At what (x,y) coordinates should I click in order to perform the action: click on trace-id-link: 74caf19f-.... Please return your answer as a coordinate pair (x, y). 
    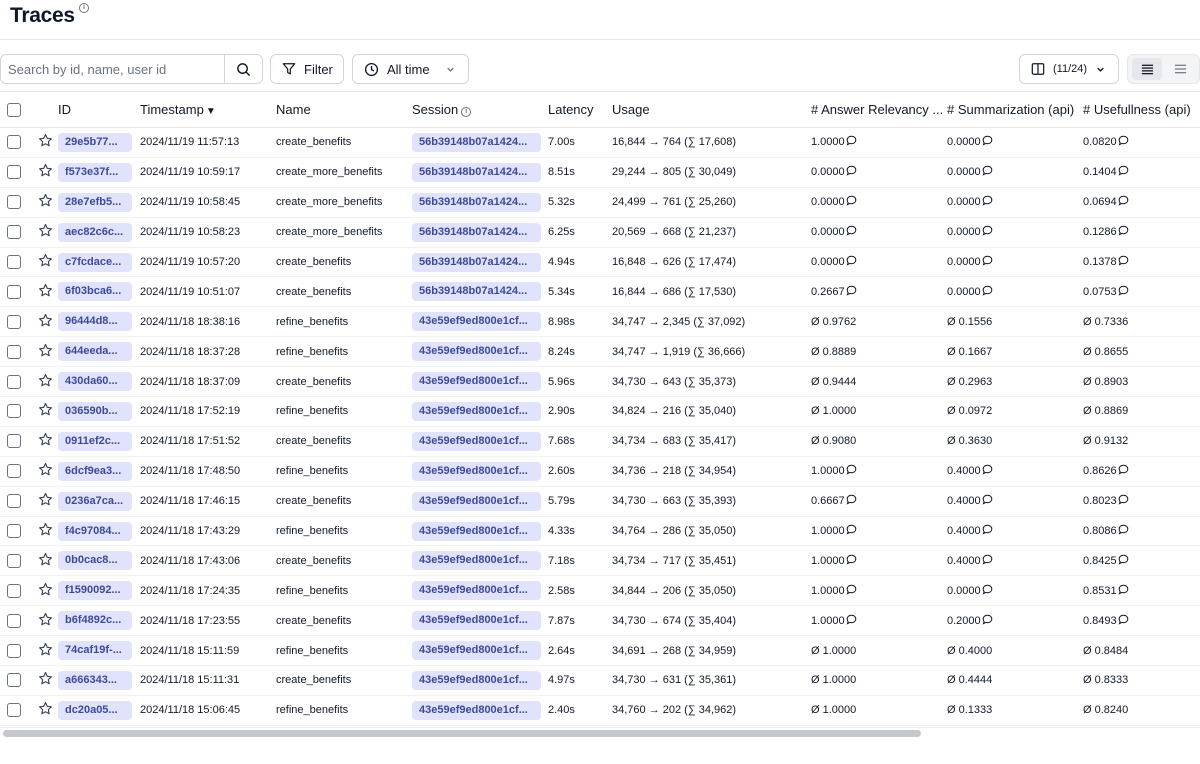
    Looking at the image, I should click on (95, 651).